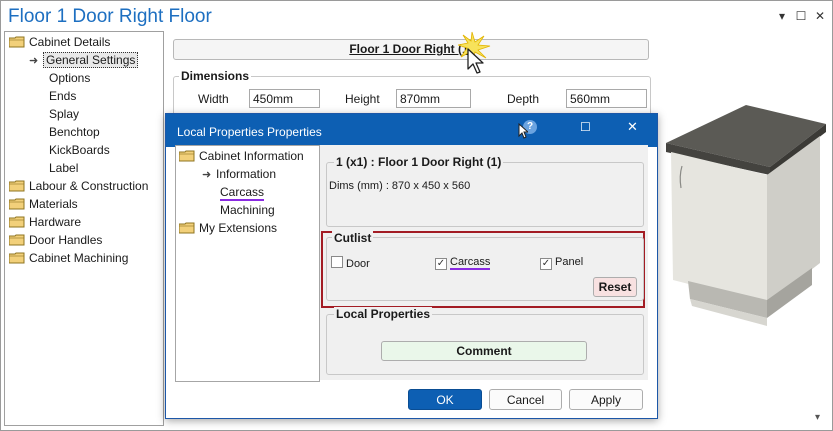 The width and height of the screenshot is (833, 431). Describe the element at coordinates (606, 399) in the screenshot. I see `apply-button: Apply` at that location.